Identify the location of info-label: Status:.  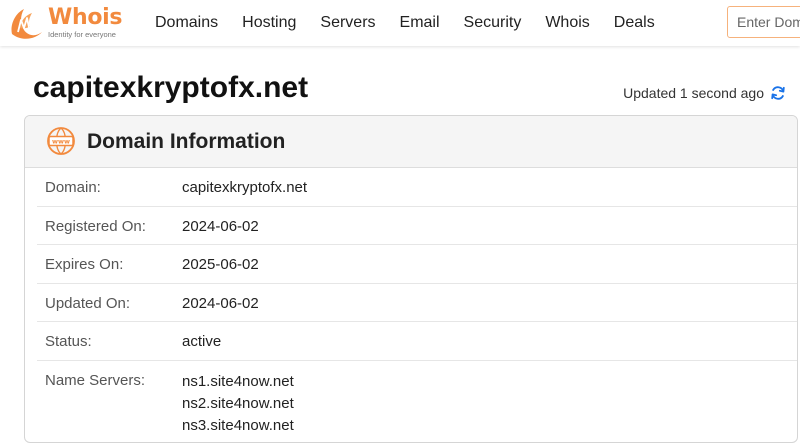
(68, 342).